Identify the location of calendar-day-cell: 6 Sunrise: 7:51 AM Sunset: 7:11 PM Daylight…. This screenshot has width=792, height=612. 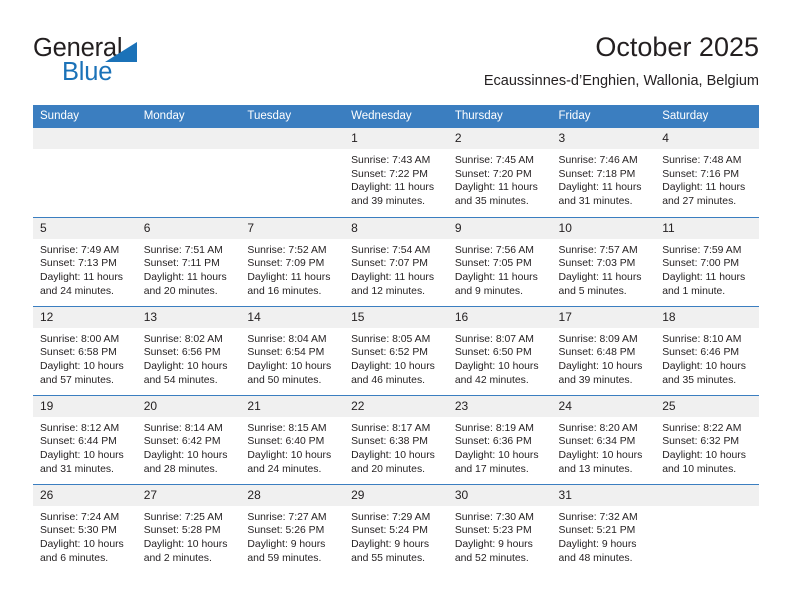
(188, 261).